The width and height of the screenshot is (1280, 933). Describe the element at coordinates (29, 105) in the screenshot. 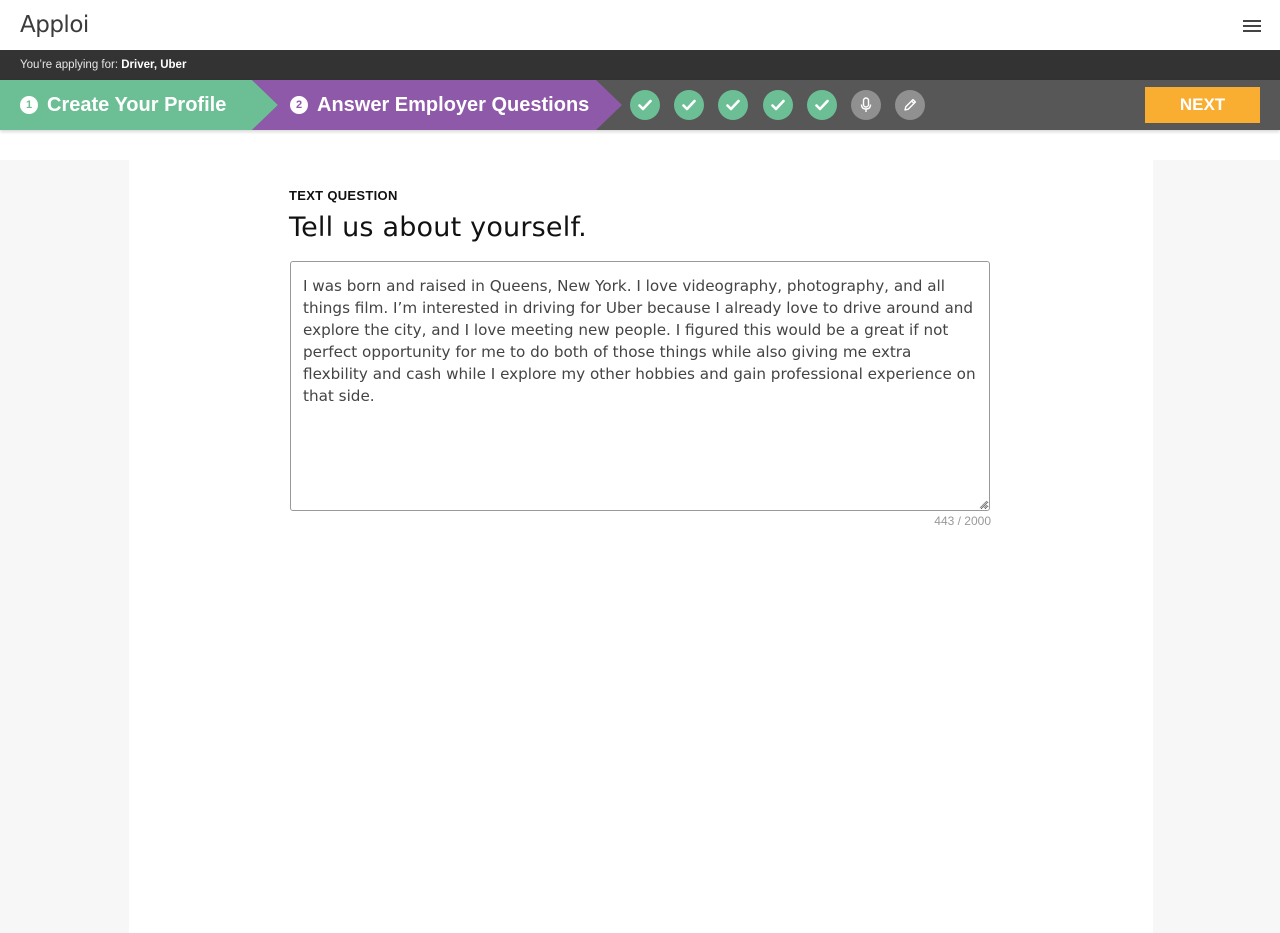

I see `step-number-1: 1` at that location.